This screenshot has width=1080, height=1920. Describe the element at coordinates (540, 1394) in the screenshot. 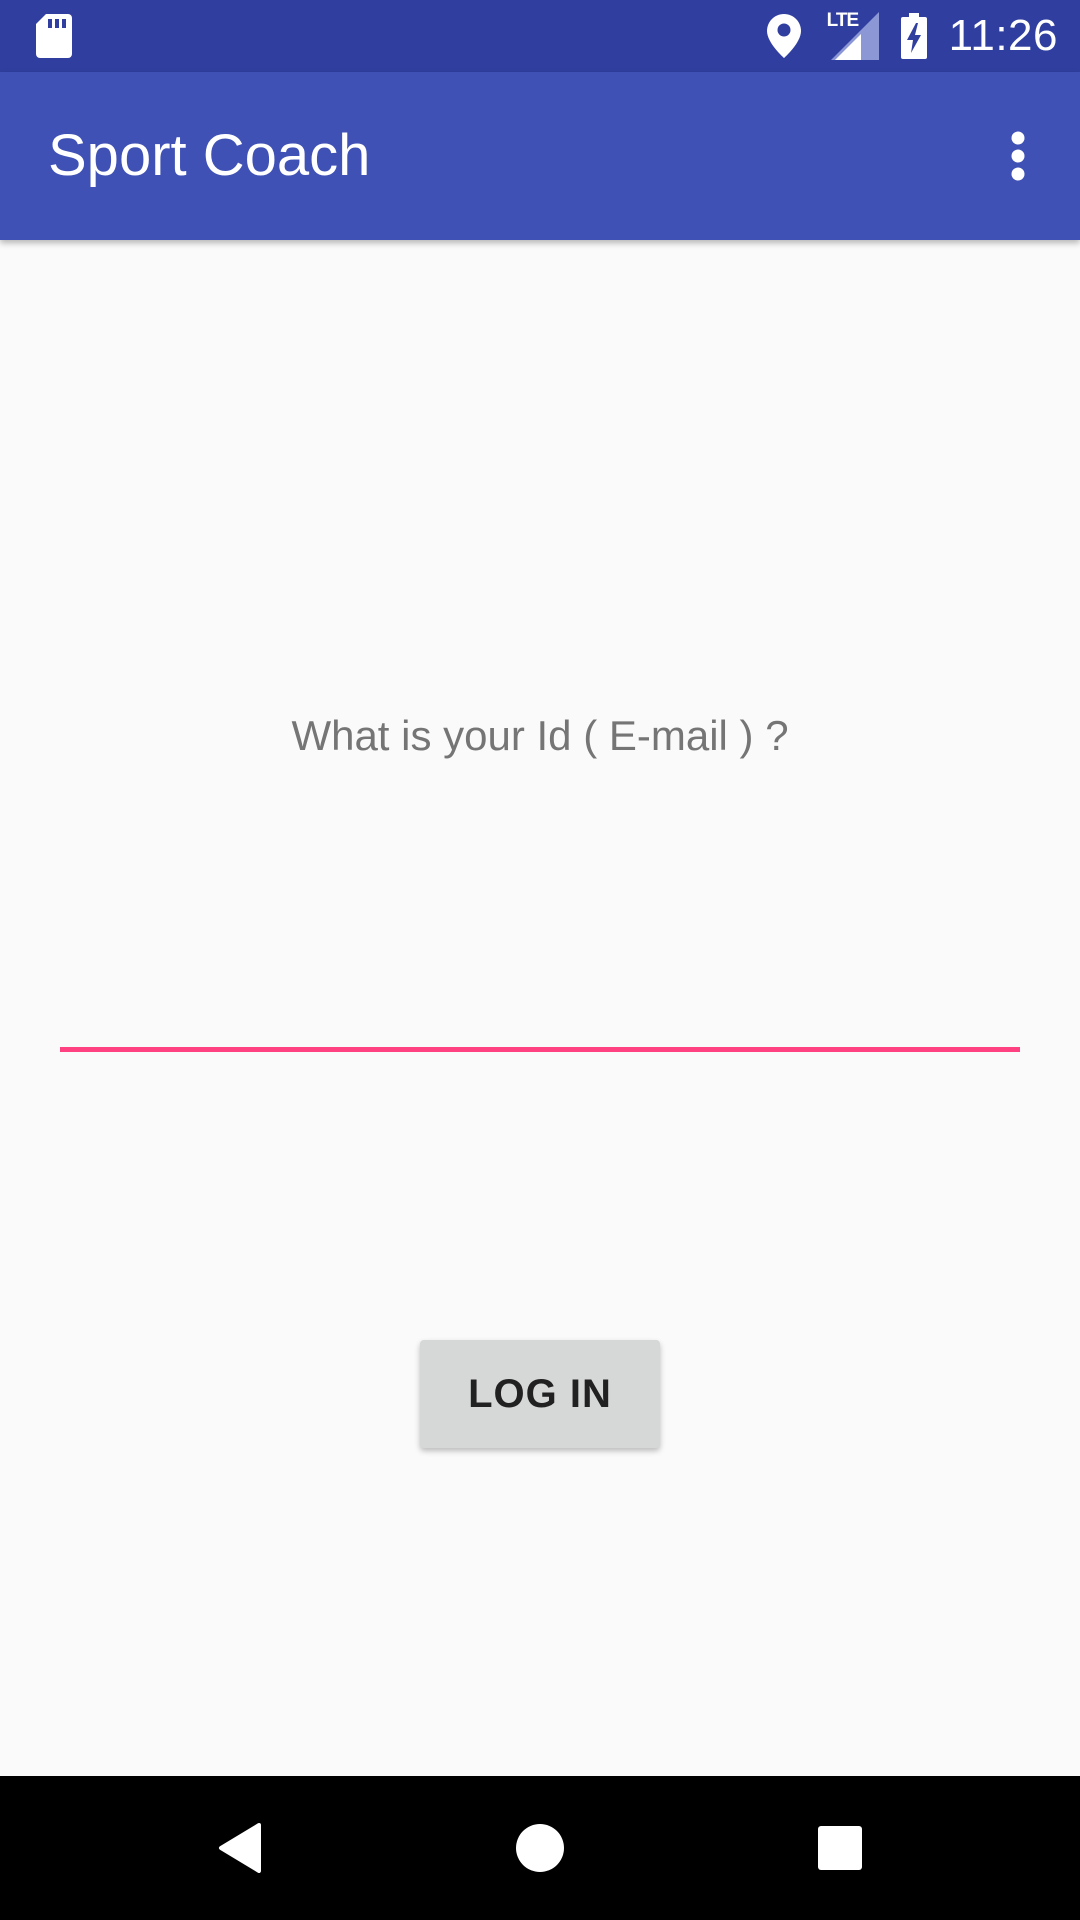

I see `login-button: LOG IN` at that location.